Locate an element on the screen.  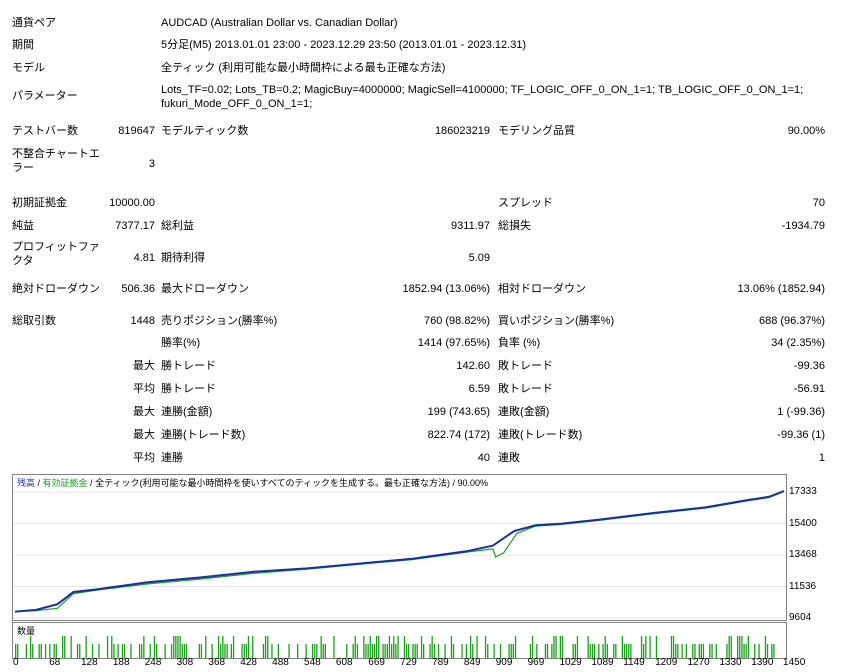
legend-balance: 残高 is located at coordinates (26, 483).